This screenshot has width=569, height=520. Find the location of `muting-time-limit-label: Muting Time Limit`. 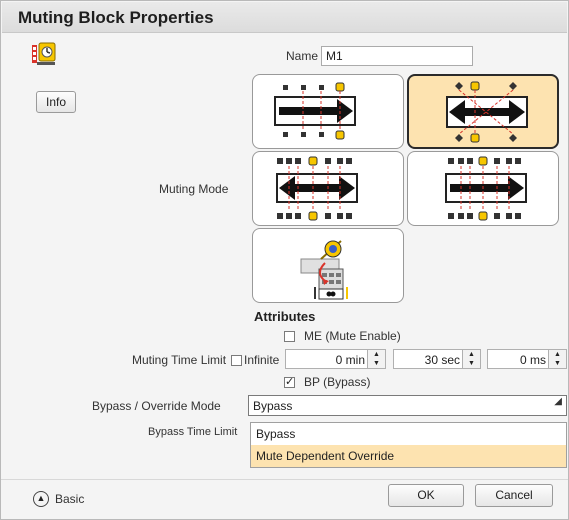

muting-time-limit-label: Muting Time Limit is located at coordinates (179, 360).